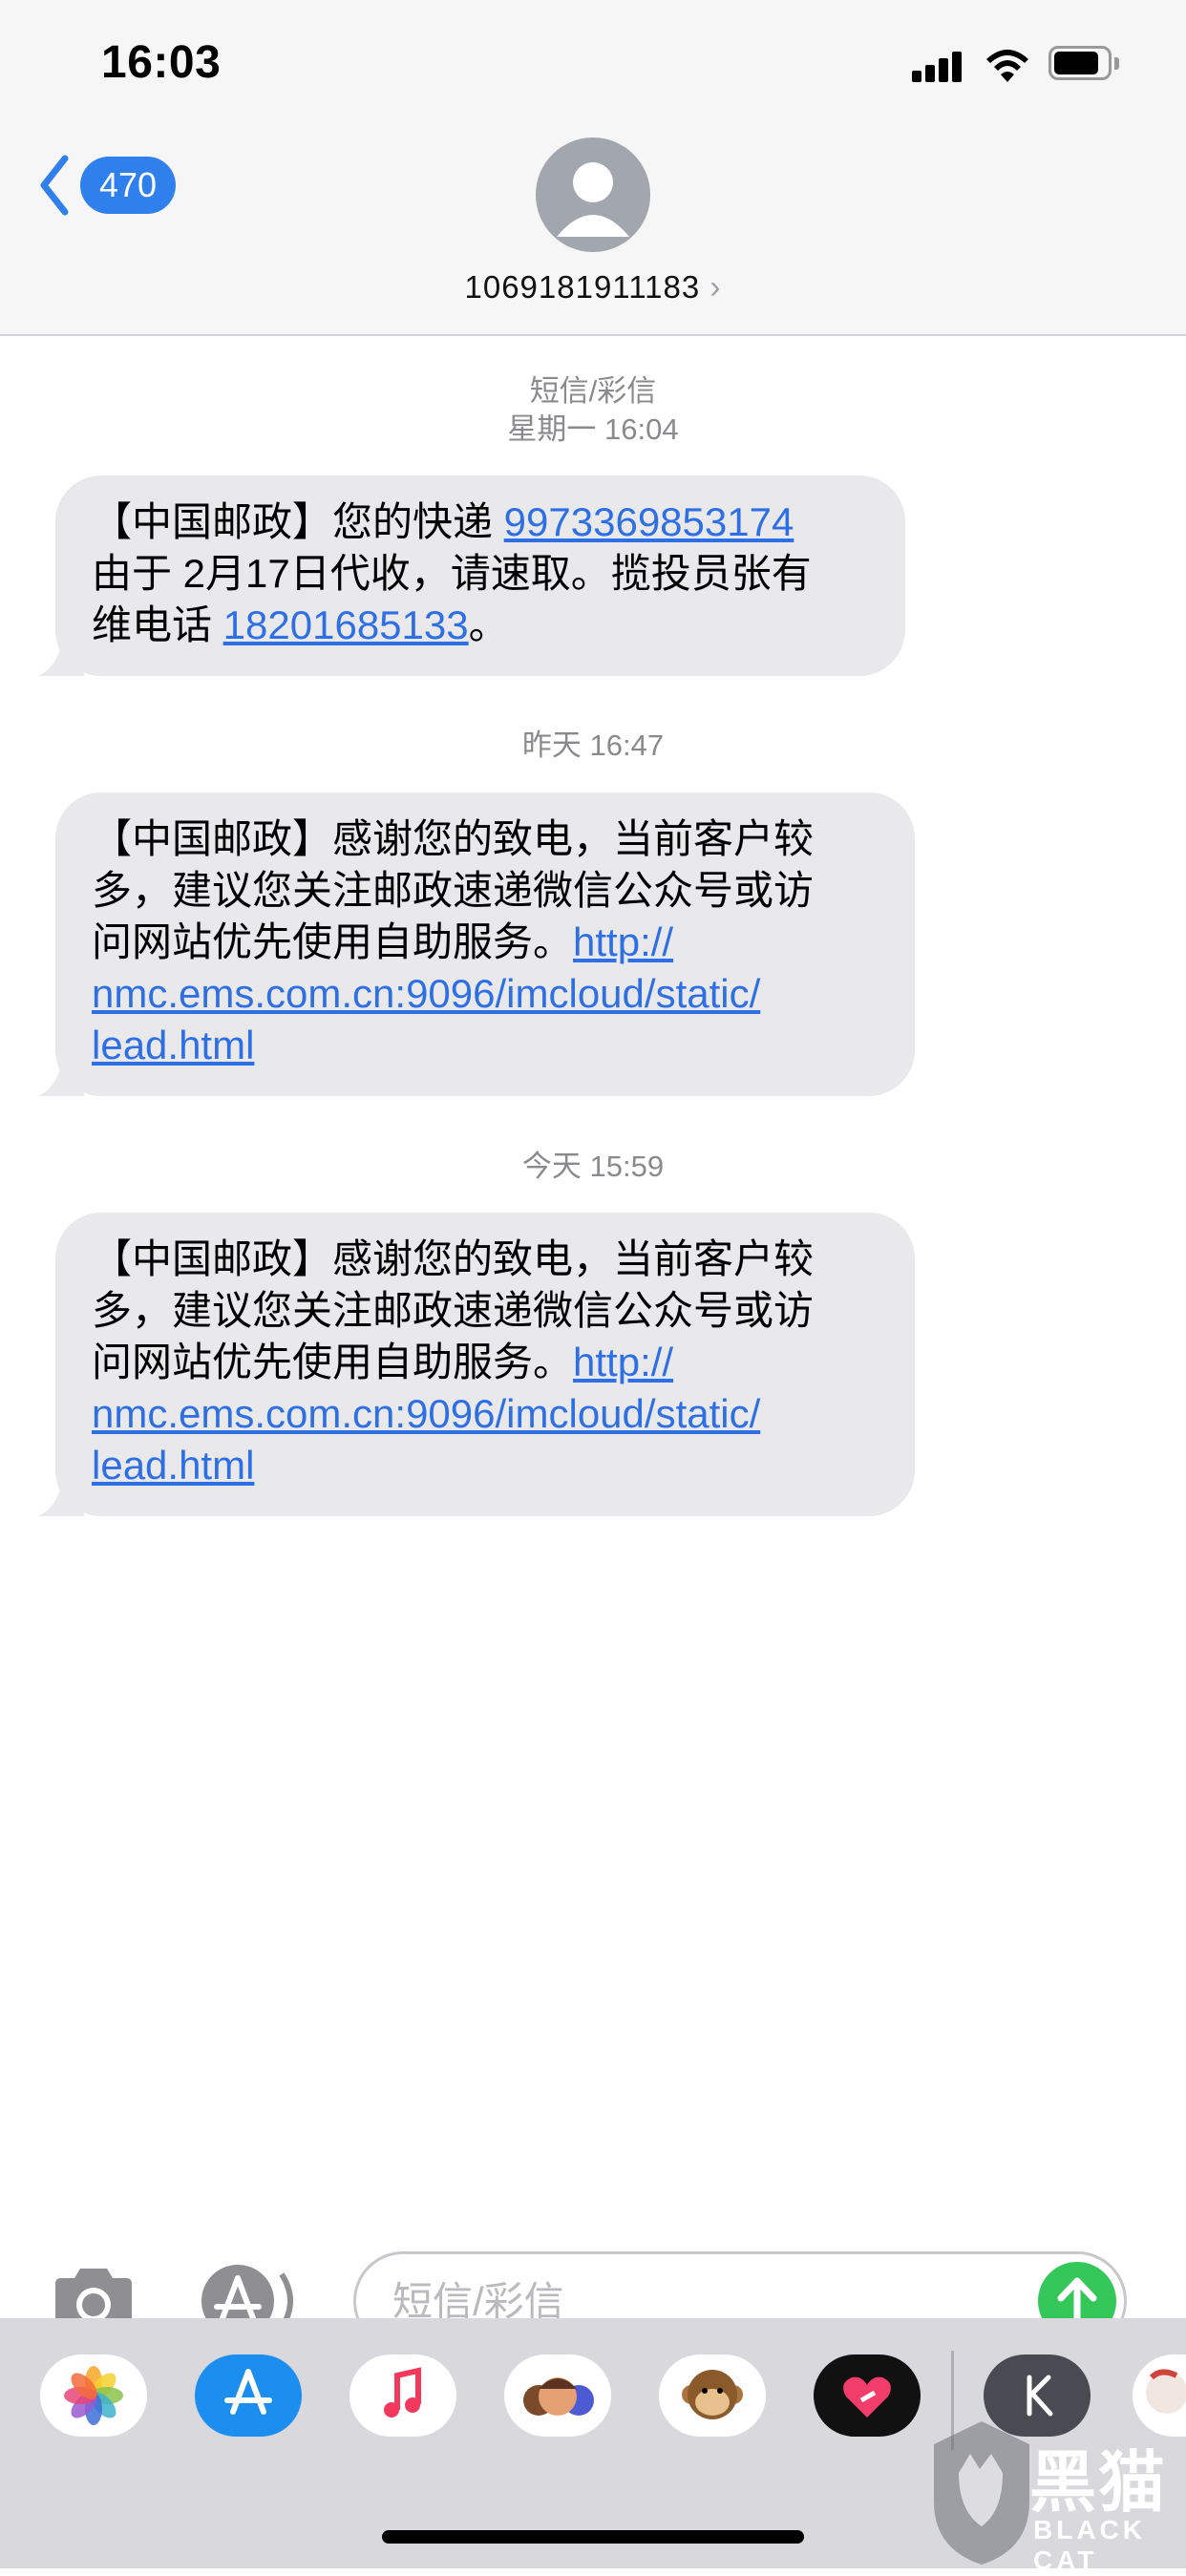 This screenshot has height=2576, width=1186. What do you see at coordinates (593, 391) in the screenshot?
I see `service-label: 短信/彩信` at bounding box center [593, 391].